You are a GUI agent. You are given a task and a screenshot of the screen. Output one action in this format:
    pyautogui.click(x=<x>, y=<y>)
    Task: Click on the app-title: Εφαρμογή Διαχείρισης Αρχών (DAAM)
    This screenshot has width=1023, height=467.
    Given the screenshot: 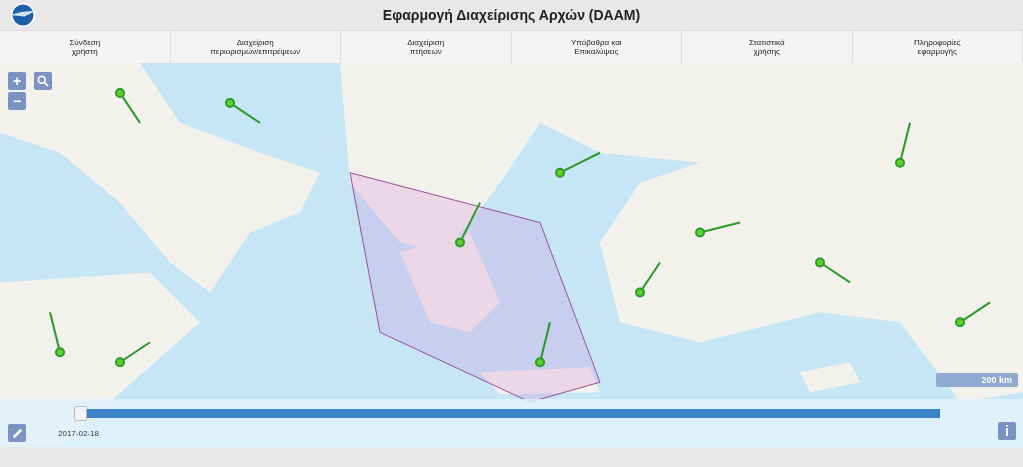 What is the action you would take?
    pyautogui.click(x=511, y=15)
    